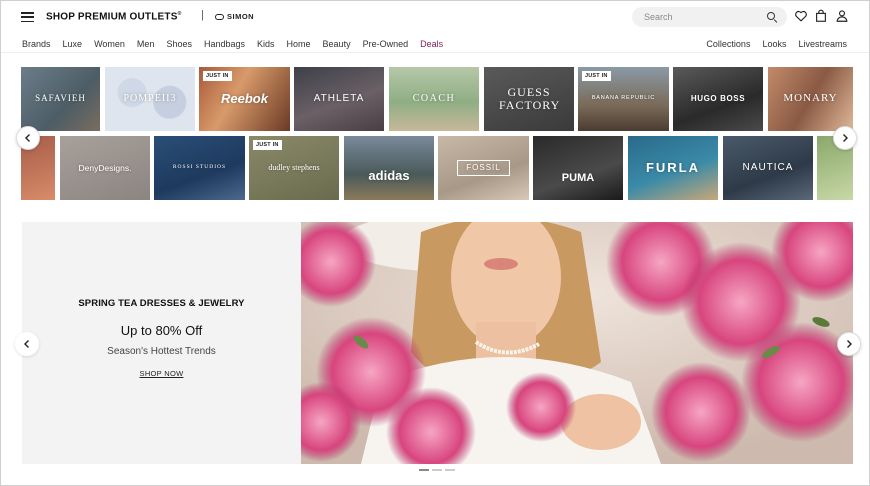  I want to click on hero-title: SPRING TEA DRESSES & JEWELRY, so click(161, 303).